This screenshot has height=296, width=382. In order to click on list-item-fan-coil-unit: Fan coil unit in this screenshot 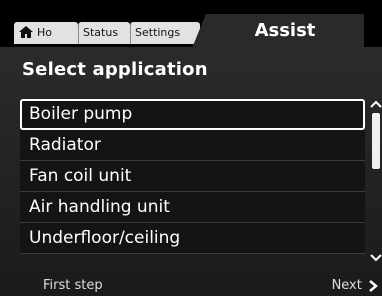, I will do `click(192, 176)`.